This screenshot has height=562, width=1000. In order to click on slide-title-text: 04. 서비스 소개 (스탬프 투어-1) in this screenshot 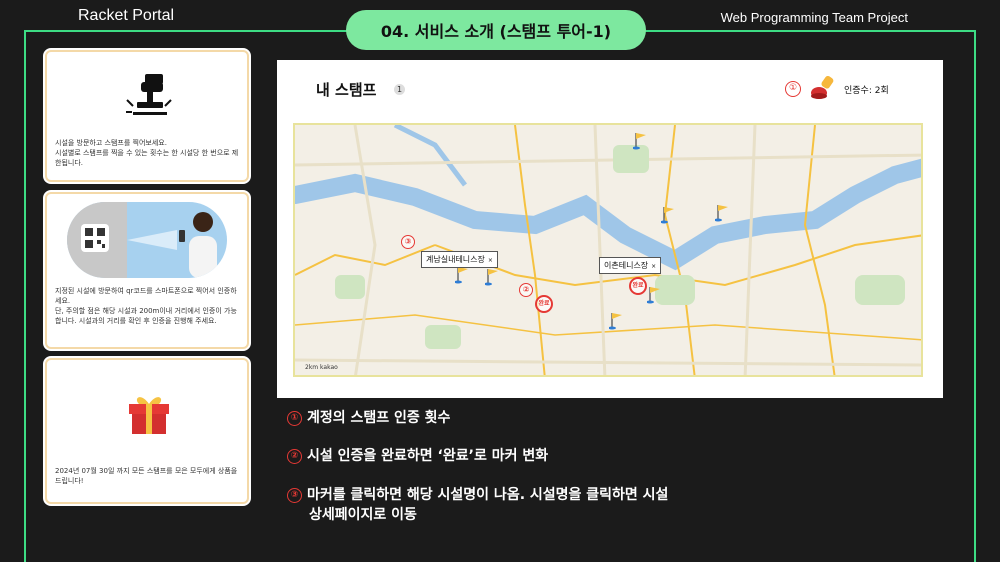, I will do `click(496, 31)`.